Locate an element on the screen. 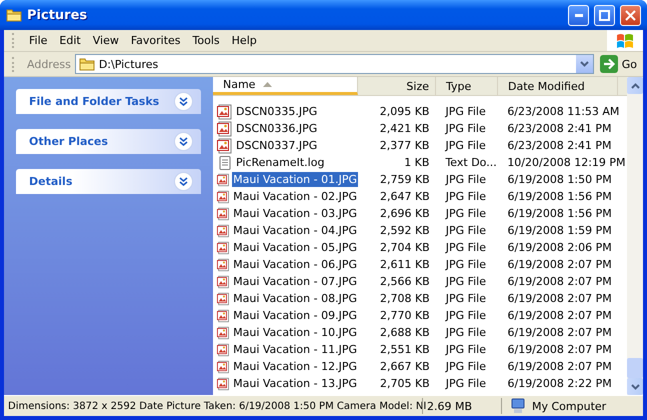 The width and height of the screenshot is (647, 420). menu-item: Favorites is located at coordinates (155, 40).